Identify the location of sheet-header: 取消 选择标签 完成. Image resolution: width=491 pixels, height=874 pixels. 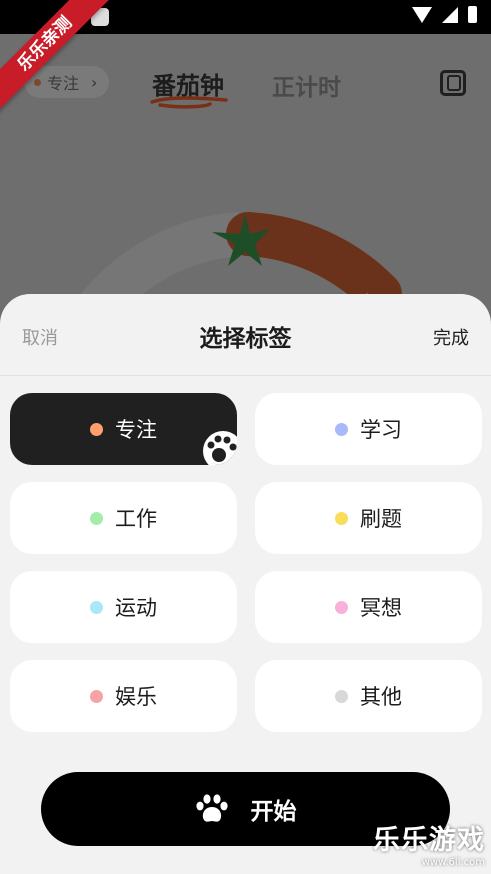
(245, 335).